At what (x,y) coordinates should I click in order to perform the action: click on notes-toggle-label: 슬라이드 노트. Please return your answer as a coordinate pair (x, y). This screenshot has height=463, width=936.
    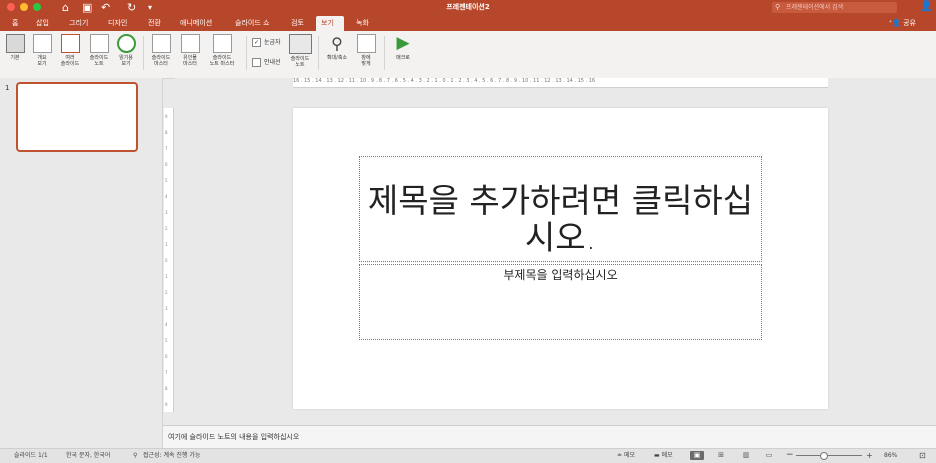
    Looking at the image, I should click on (300, 62).